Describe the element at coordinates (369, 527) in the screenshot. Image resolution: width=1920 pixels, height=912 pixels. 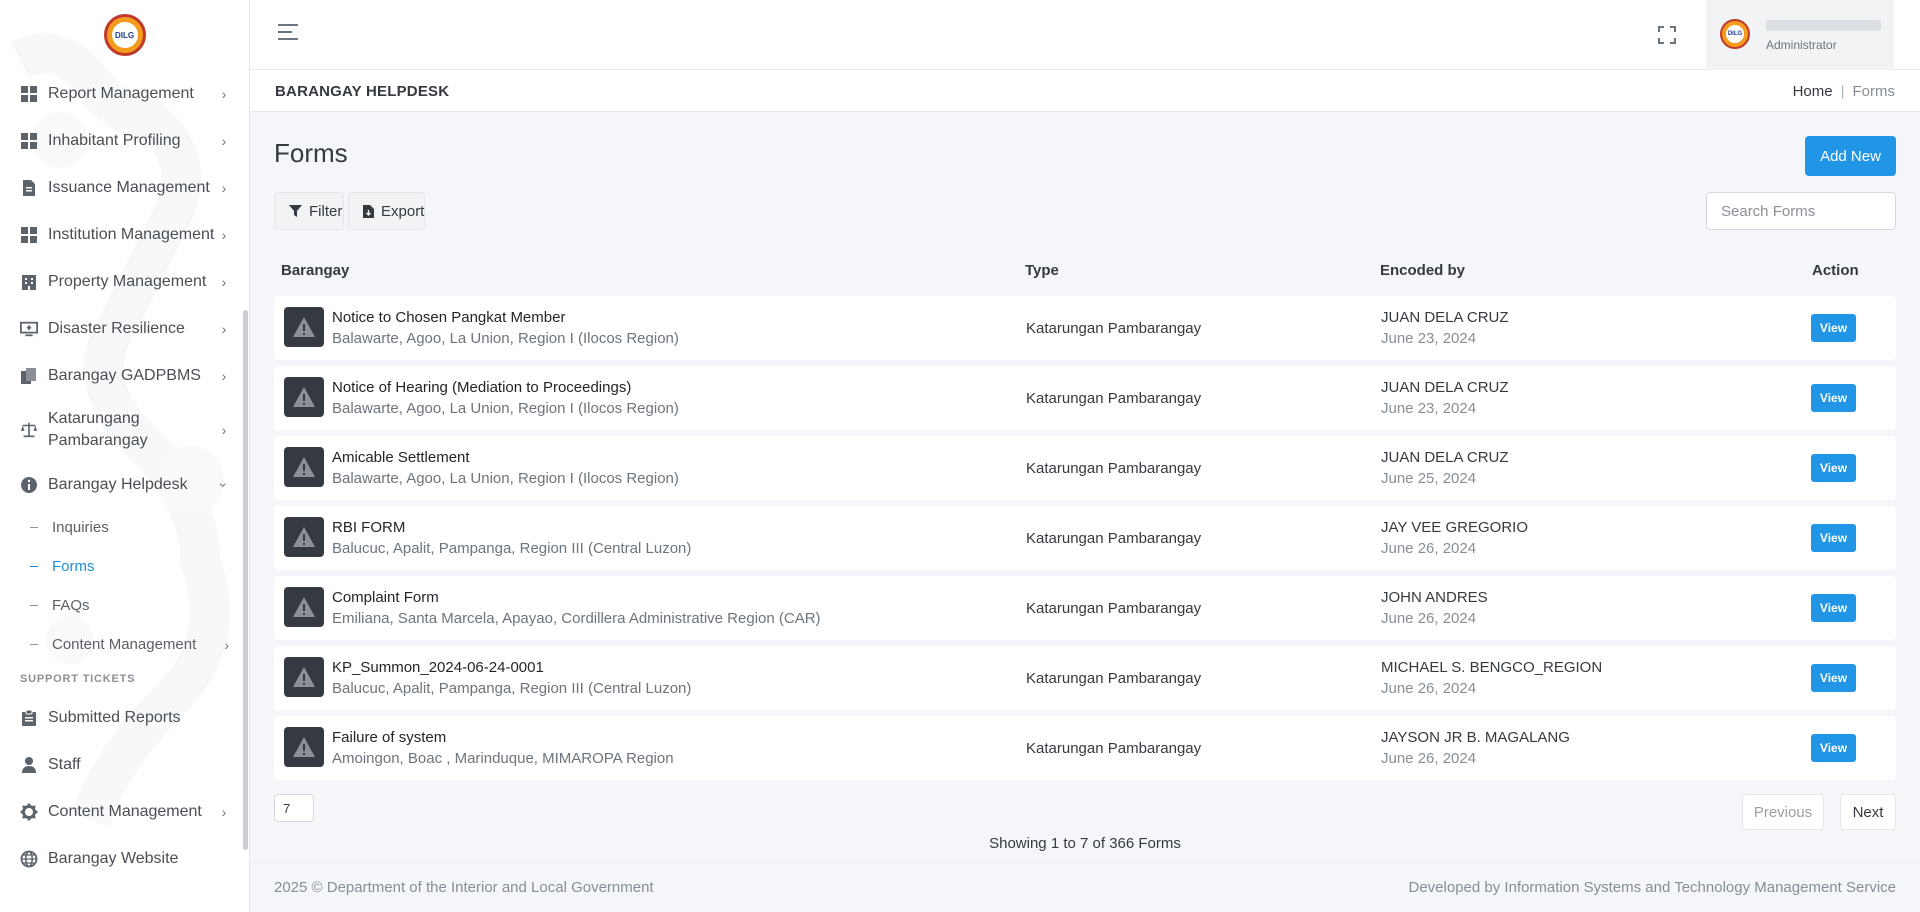
I see `form-name: RBI FORM` at that location.